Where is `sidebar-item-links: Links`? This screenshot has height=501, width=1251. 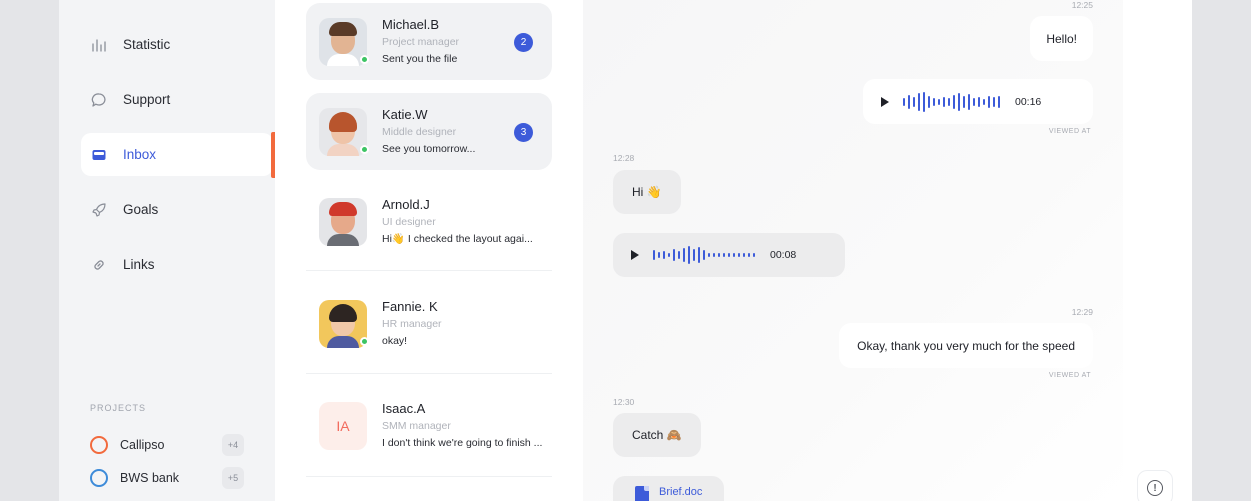 sidebar-item-links: Links is located at coordinates (177, 264).